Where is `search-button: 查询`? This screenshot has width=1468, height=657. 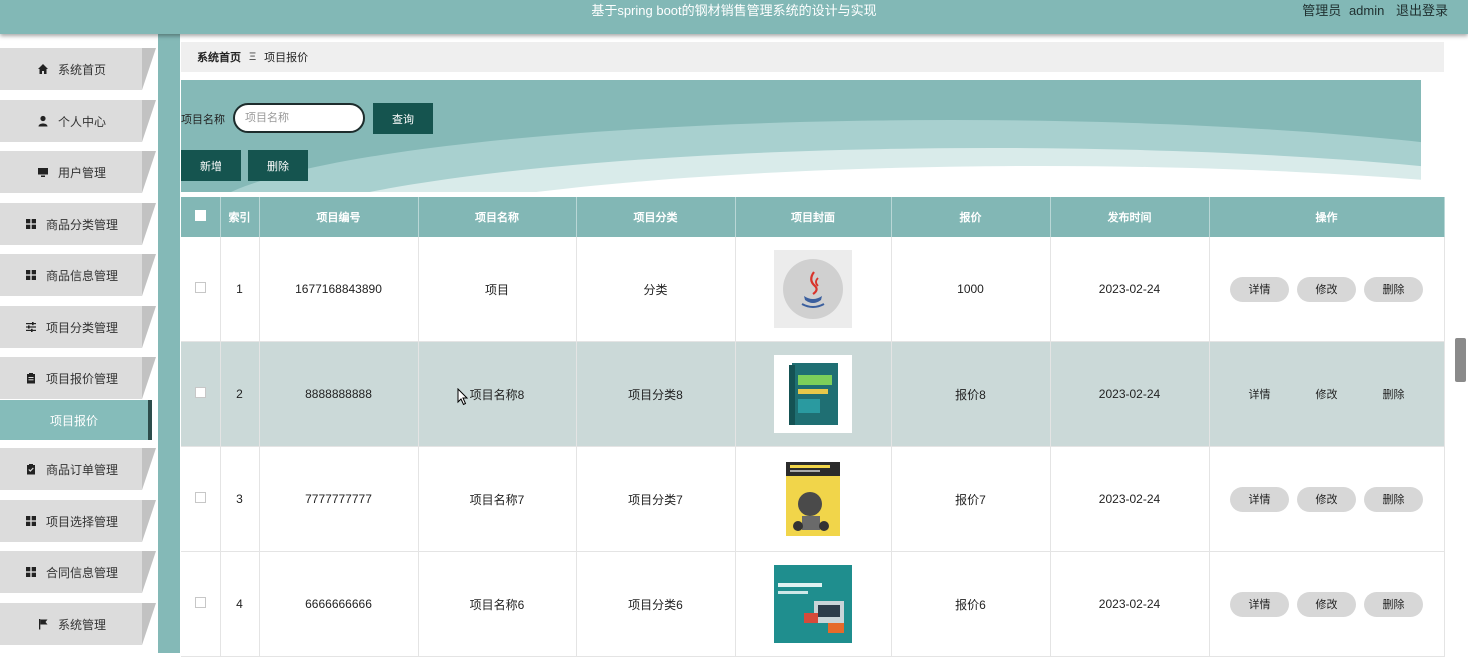
search-button: 查询 is located at coordinates (403, 118).